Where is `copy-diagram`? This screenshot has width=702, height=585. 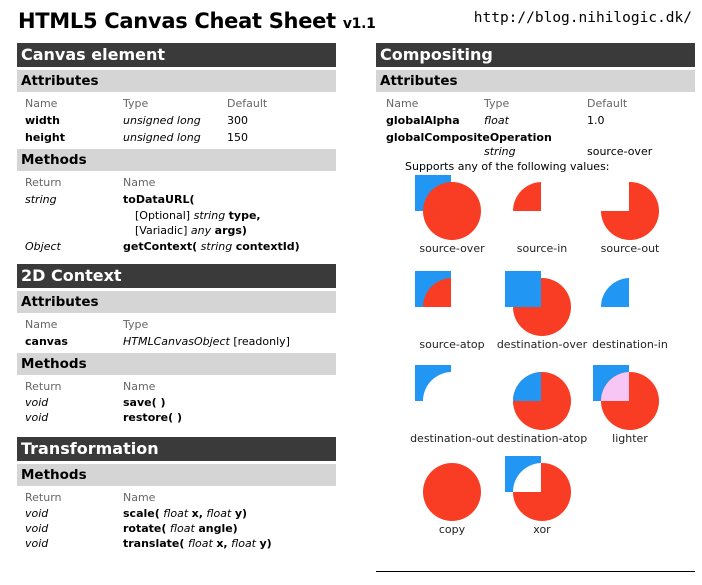
copy-diagram is located at coordinates (452, 492).